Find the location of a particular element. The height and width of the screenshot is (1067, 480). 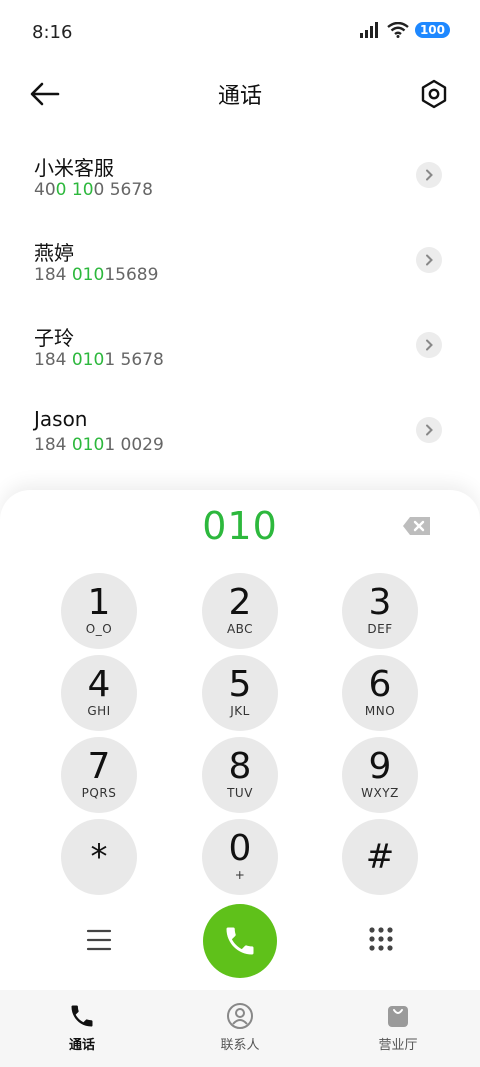

number-segment: 15689 is located at coordinates (131, 275).